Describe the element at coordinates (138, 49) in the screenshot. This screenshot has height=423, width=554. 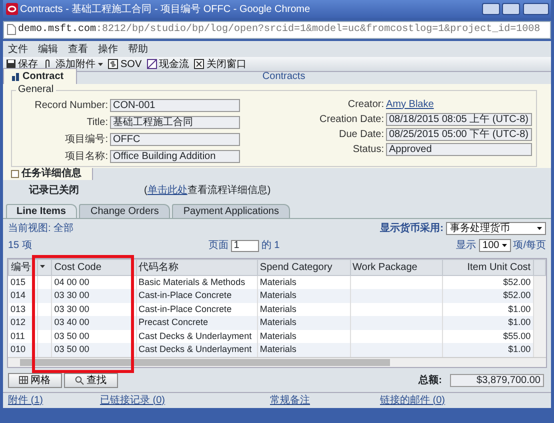
I see `menu-item: 帮助` at that location.